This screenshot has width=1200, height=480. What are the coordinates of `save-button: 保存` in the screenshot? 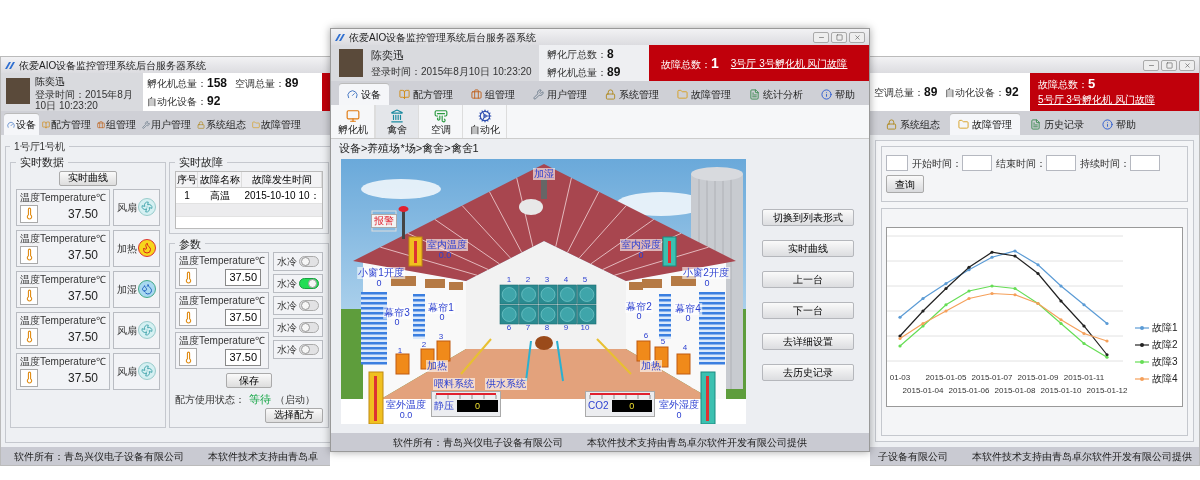 It's located at (249, 380).